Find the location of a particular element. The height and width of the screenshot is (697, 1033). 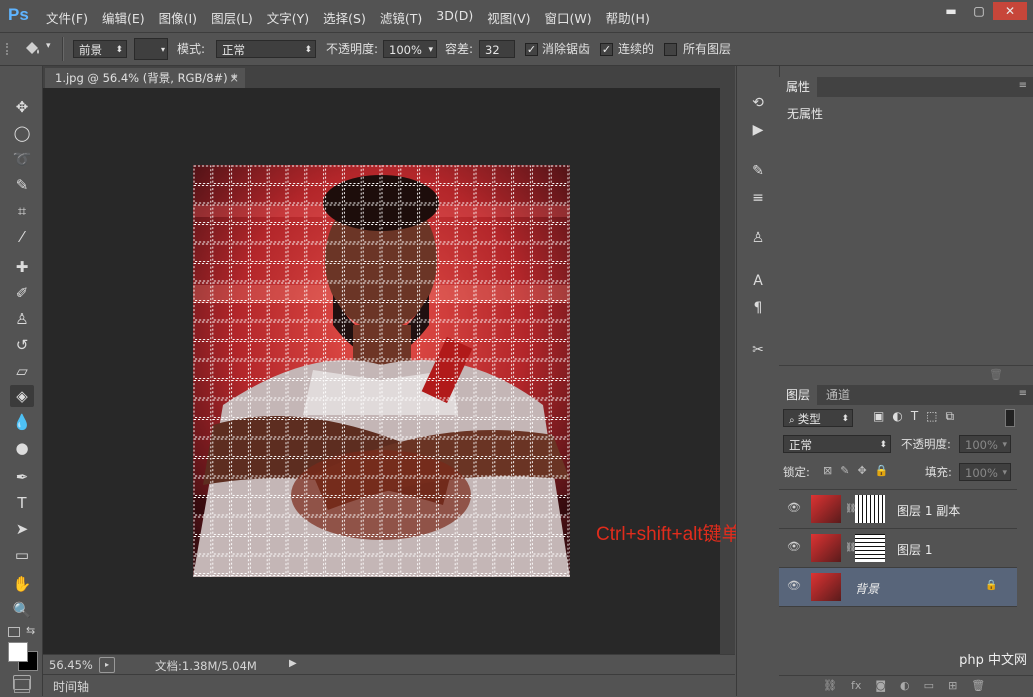

layer-row-layer-1-copy: 👁 ⛓ 图层 1 副本 is located at coordinates (898, 509).